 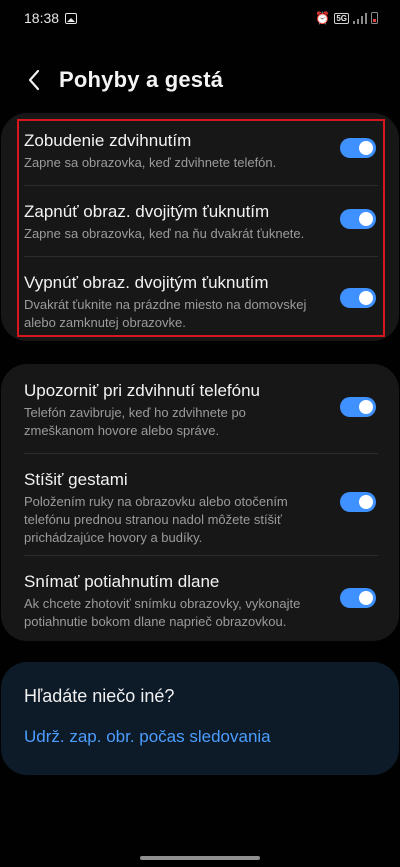 What do you see at coordinates (147, 211) in the screenshot?
I see `setting-title: Zapnúť obraz. dvojitým ťuknutím` at bounding box center [147, 211].